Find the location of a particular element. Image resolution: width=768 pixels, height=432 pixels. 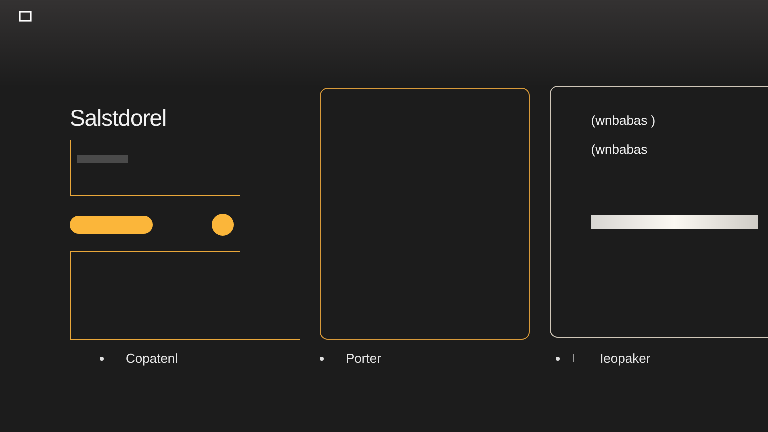

legend-label: Porter is located at coordinates (364, 359).